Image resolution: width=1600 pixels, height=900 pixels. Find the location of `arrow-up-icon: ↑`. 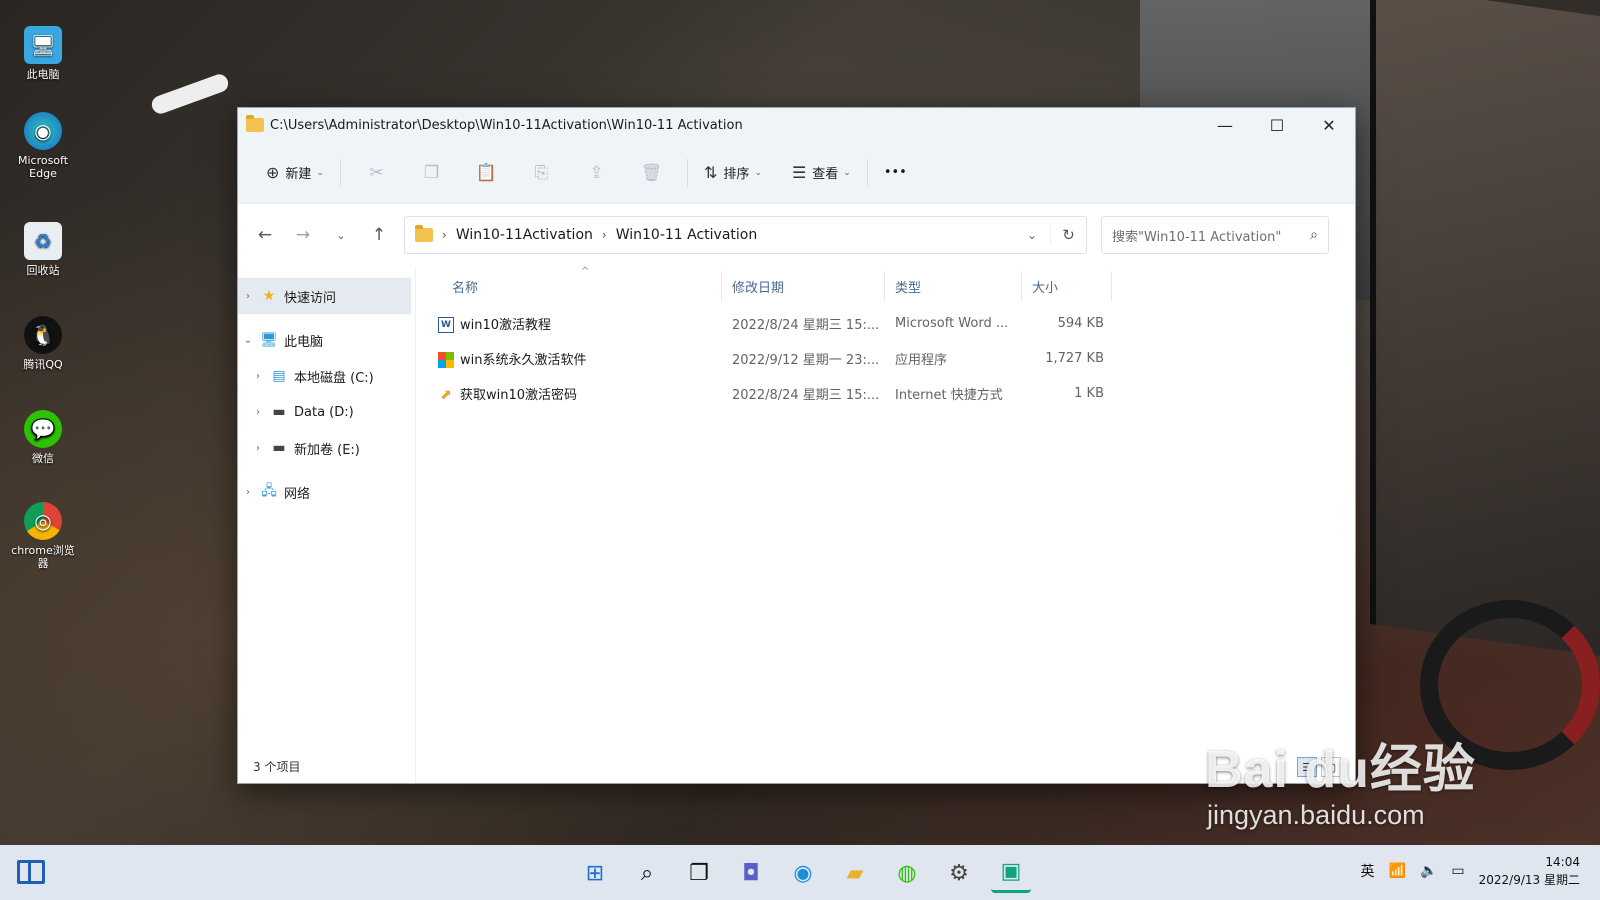

arrow-up-icon: ↑ is located at coordinates (379, 235).